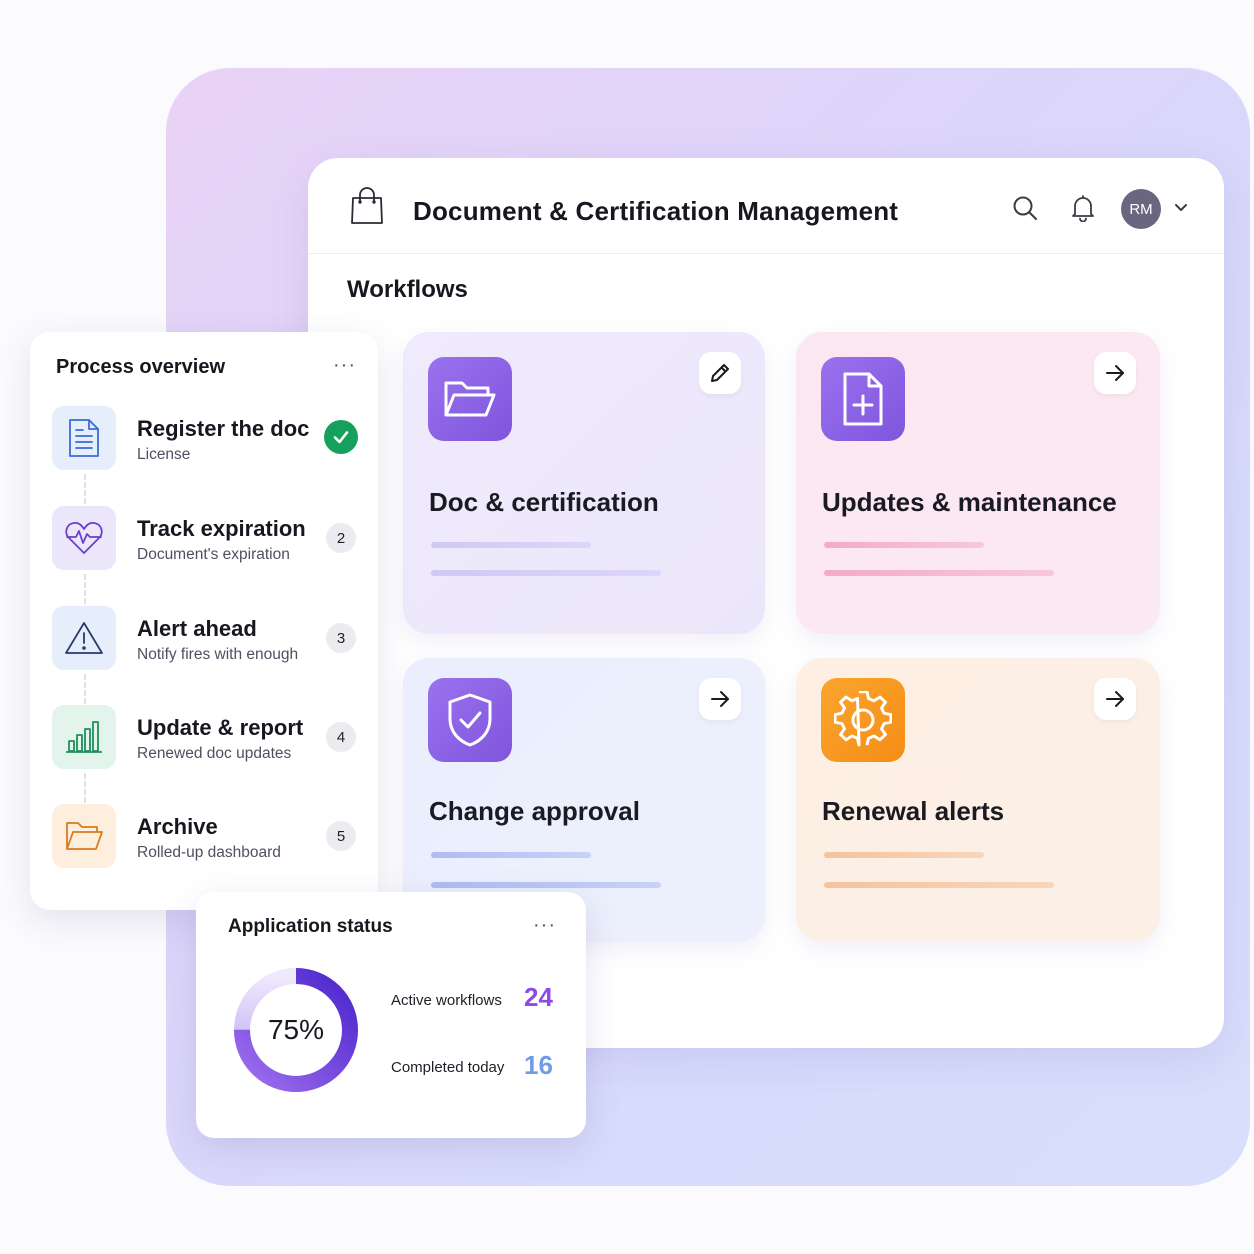 The width and height of the screenshot is (1254, 1254). Describe the element at coordinates (1181, 208) in the screenshot. I see `chevron-down-icon` at that location.